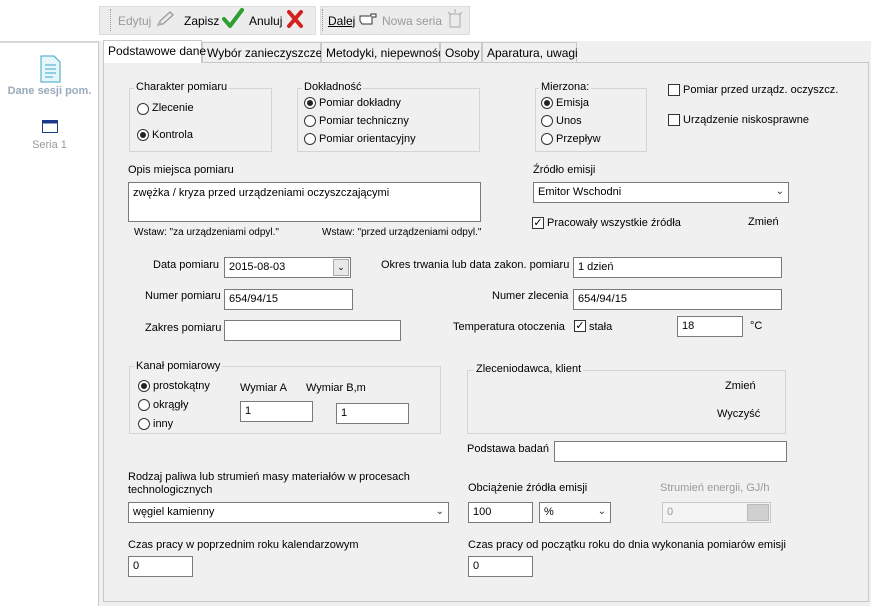 The width and height of the screenshot is (871, 606). I want to click on tab-persons: Osoby, so click(461, 52).